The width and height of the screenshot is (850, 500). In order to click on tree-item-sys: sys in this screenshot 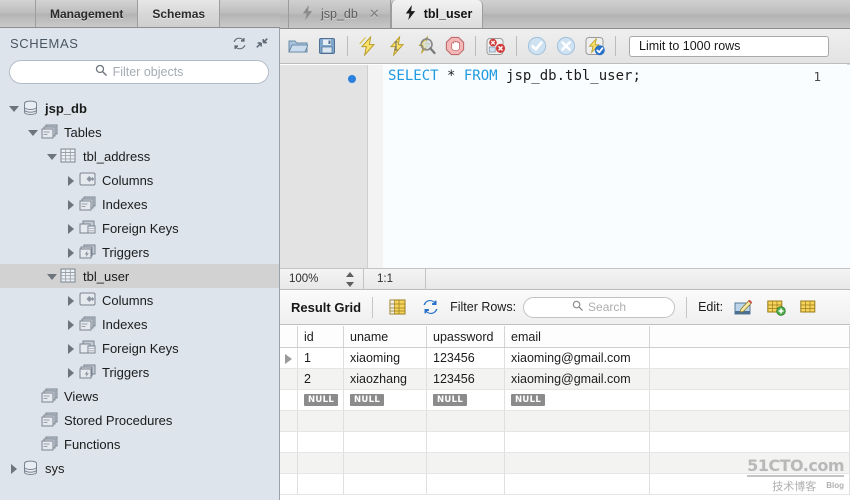, I will do `click(139, 468)`.